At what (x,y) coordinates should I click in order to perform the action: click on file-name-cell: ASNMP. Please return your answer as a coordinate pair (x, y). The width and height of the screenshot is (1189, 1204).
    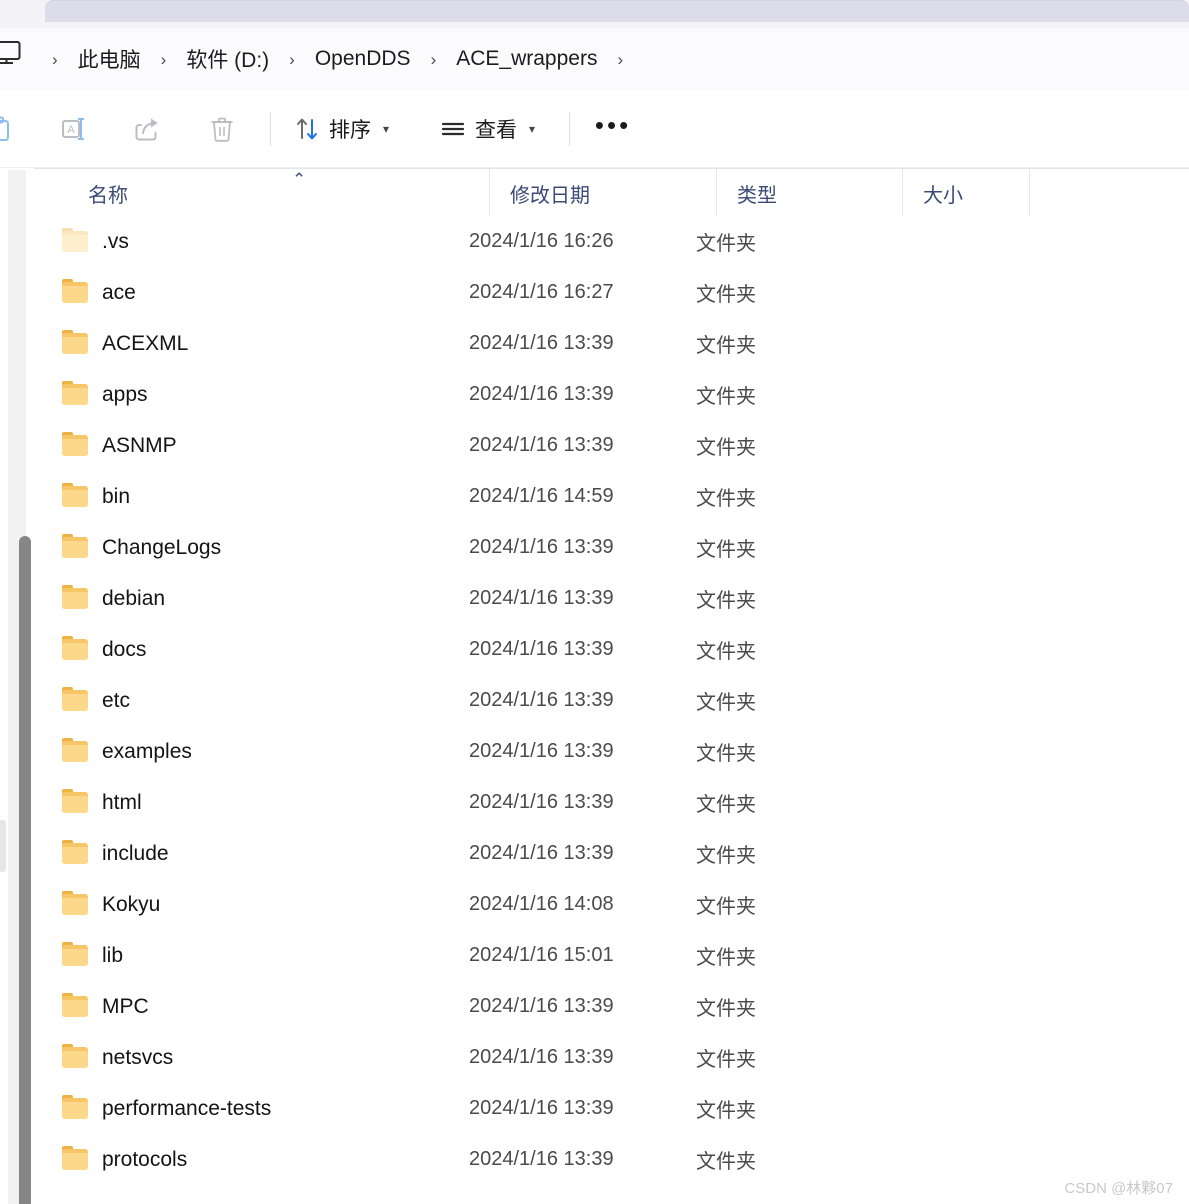
    Looking at the image, I should click on (244, 445).